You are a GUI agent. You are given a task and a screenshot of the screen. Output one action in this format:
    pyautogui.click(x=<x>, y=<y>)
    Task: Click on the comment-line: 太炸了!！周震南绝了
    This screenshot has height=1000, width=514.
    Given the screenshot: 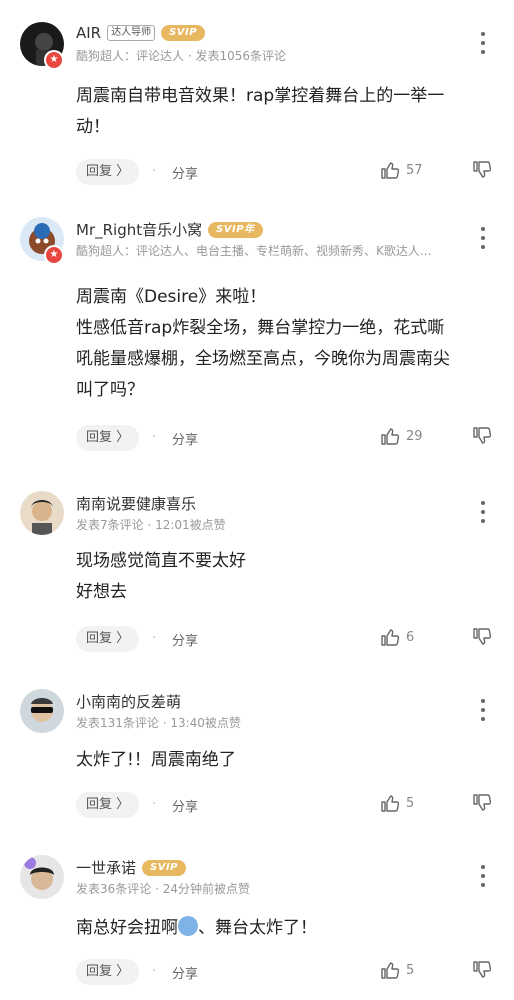 What is the action you would take?
    pyautogui.click(x=156, y=760)
    